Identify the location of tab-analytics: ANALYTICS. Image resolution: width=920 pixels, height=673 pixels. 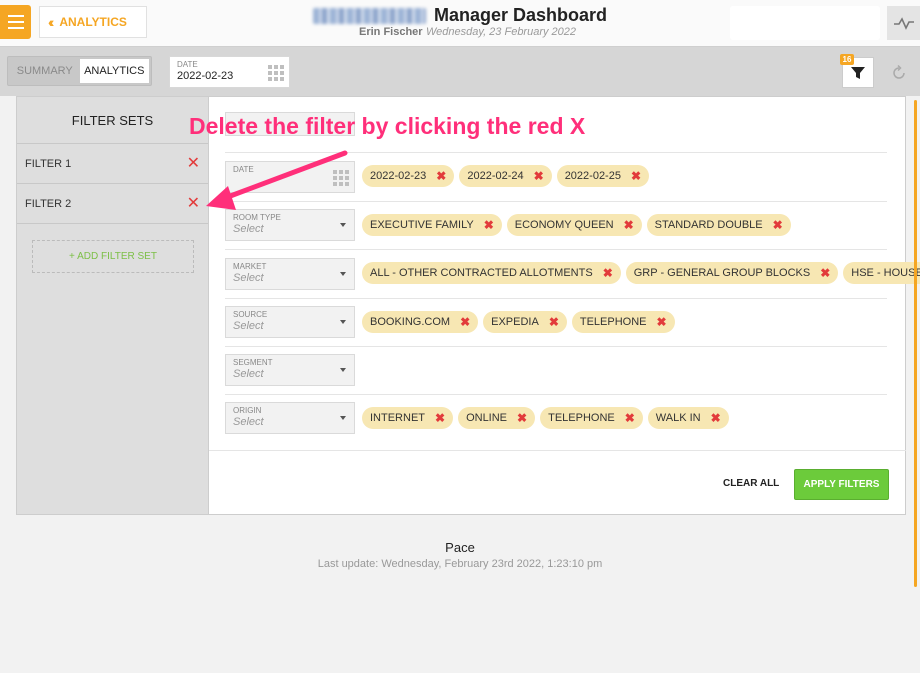
(114, 71).